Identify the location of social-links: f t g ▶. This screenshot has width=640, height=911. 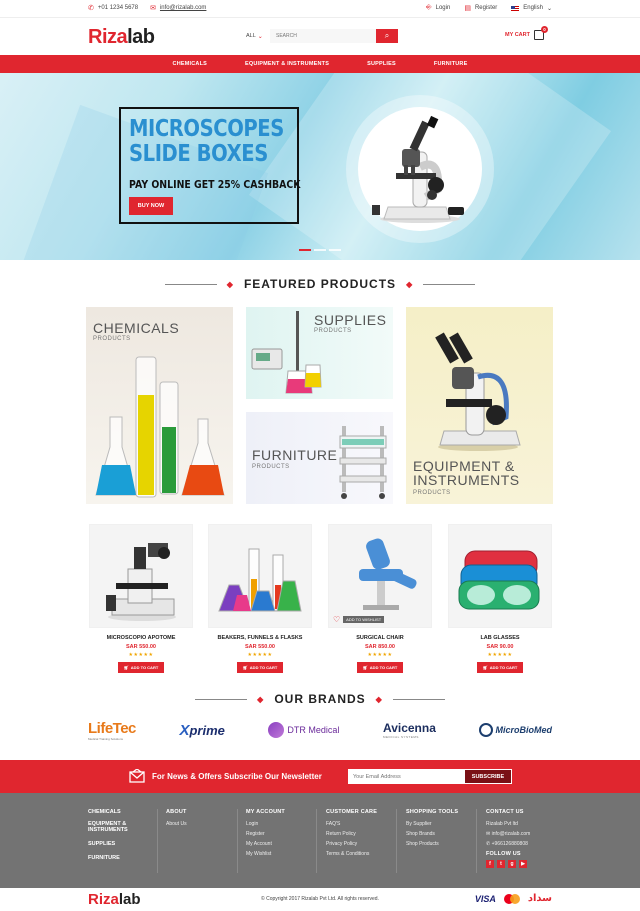
(508, 864).